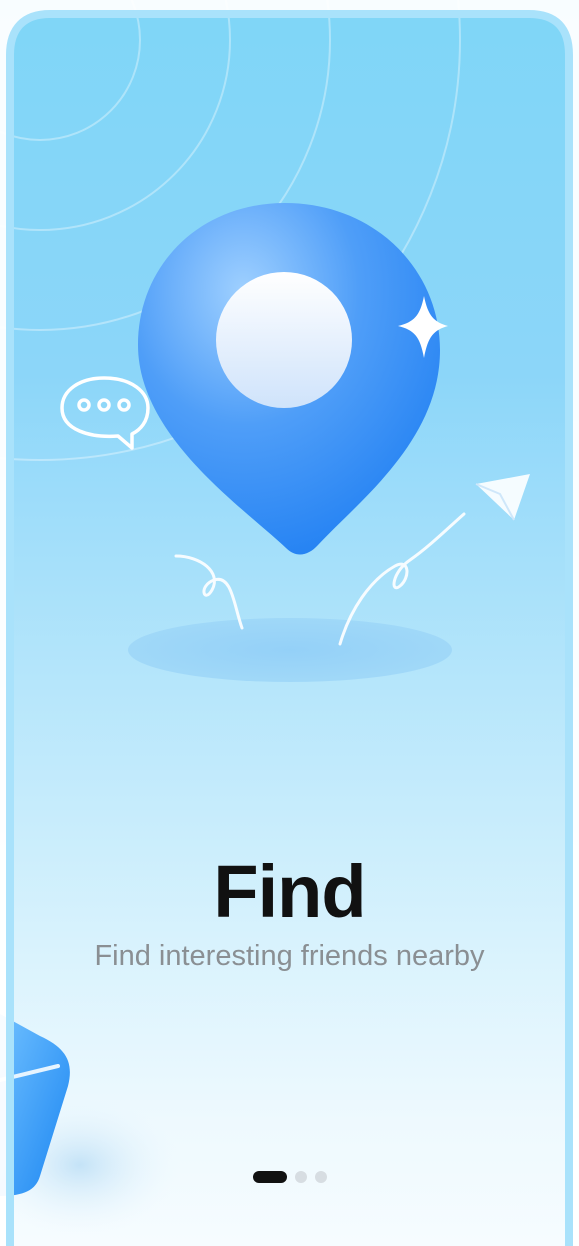  I want to click on pin-shadow, so click(290, 650).